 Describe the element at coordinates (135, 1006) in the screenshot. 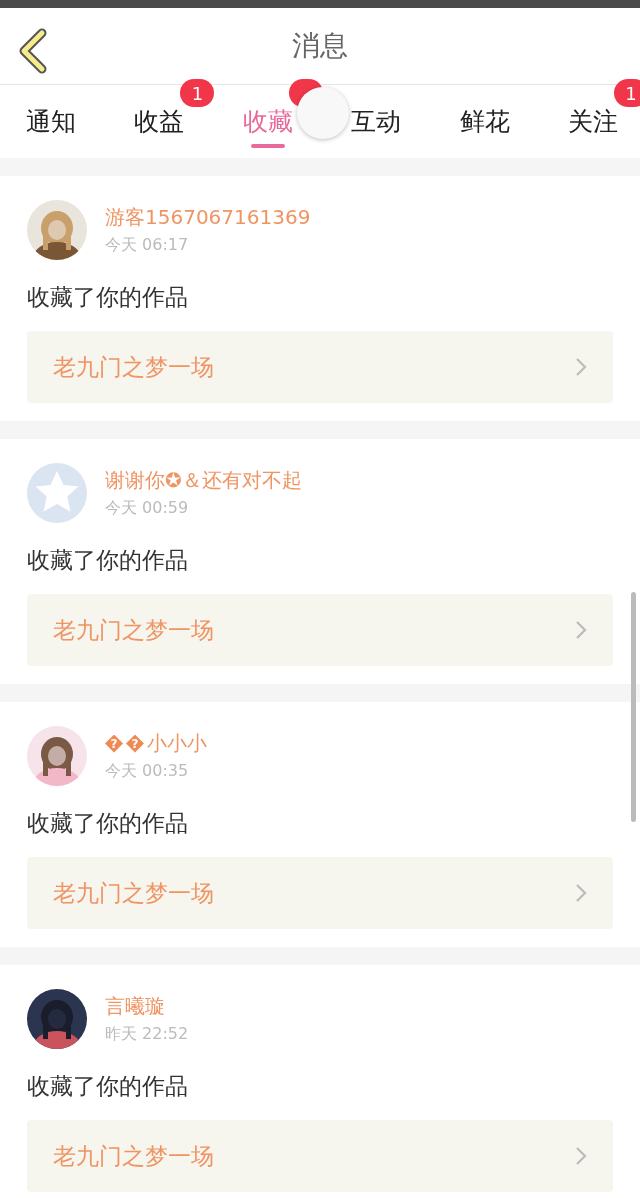

I see `user-name: 言曦璇` at that location.